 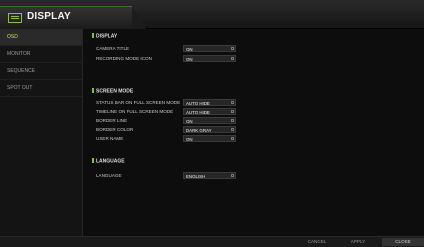 I want to click on section-title-screen-mode: SCREEN MODE, so click(x=112, y=91).